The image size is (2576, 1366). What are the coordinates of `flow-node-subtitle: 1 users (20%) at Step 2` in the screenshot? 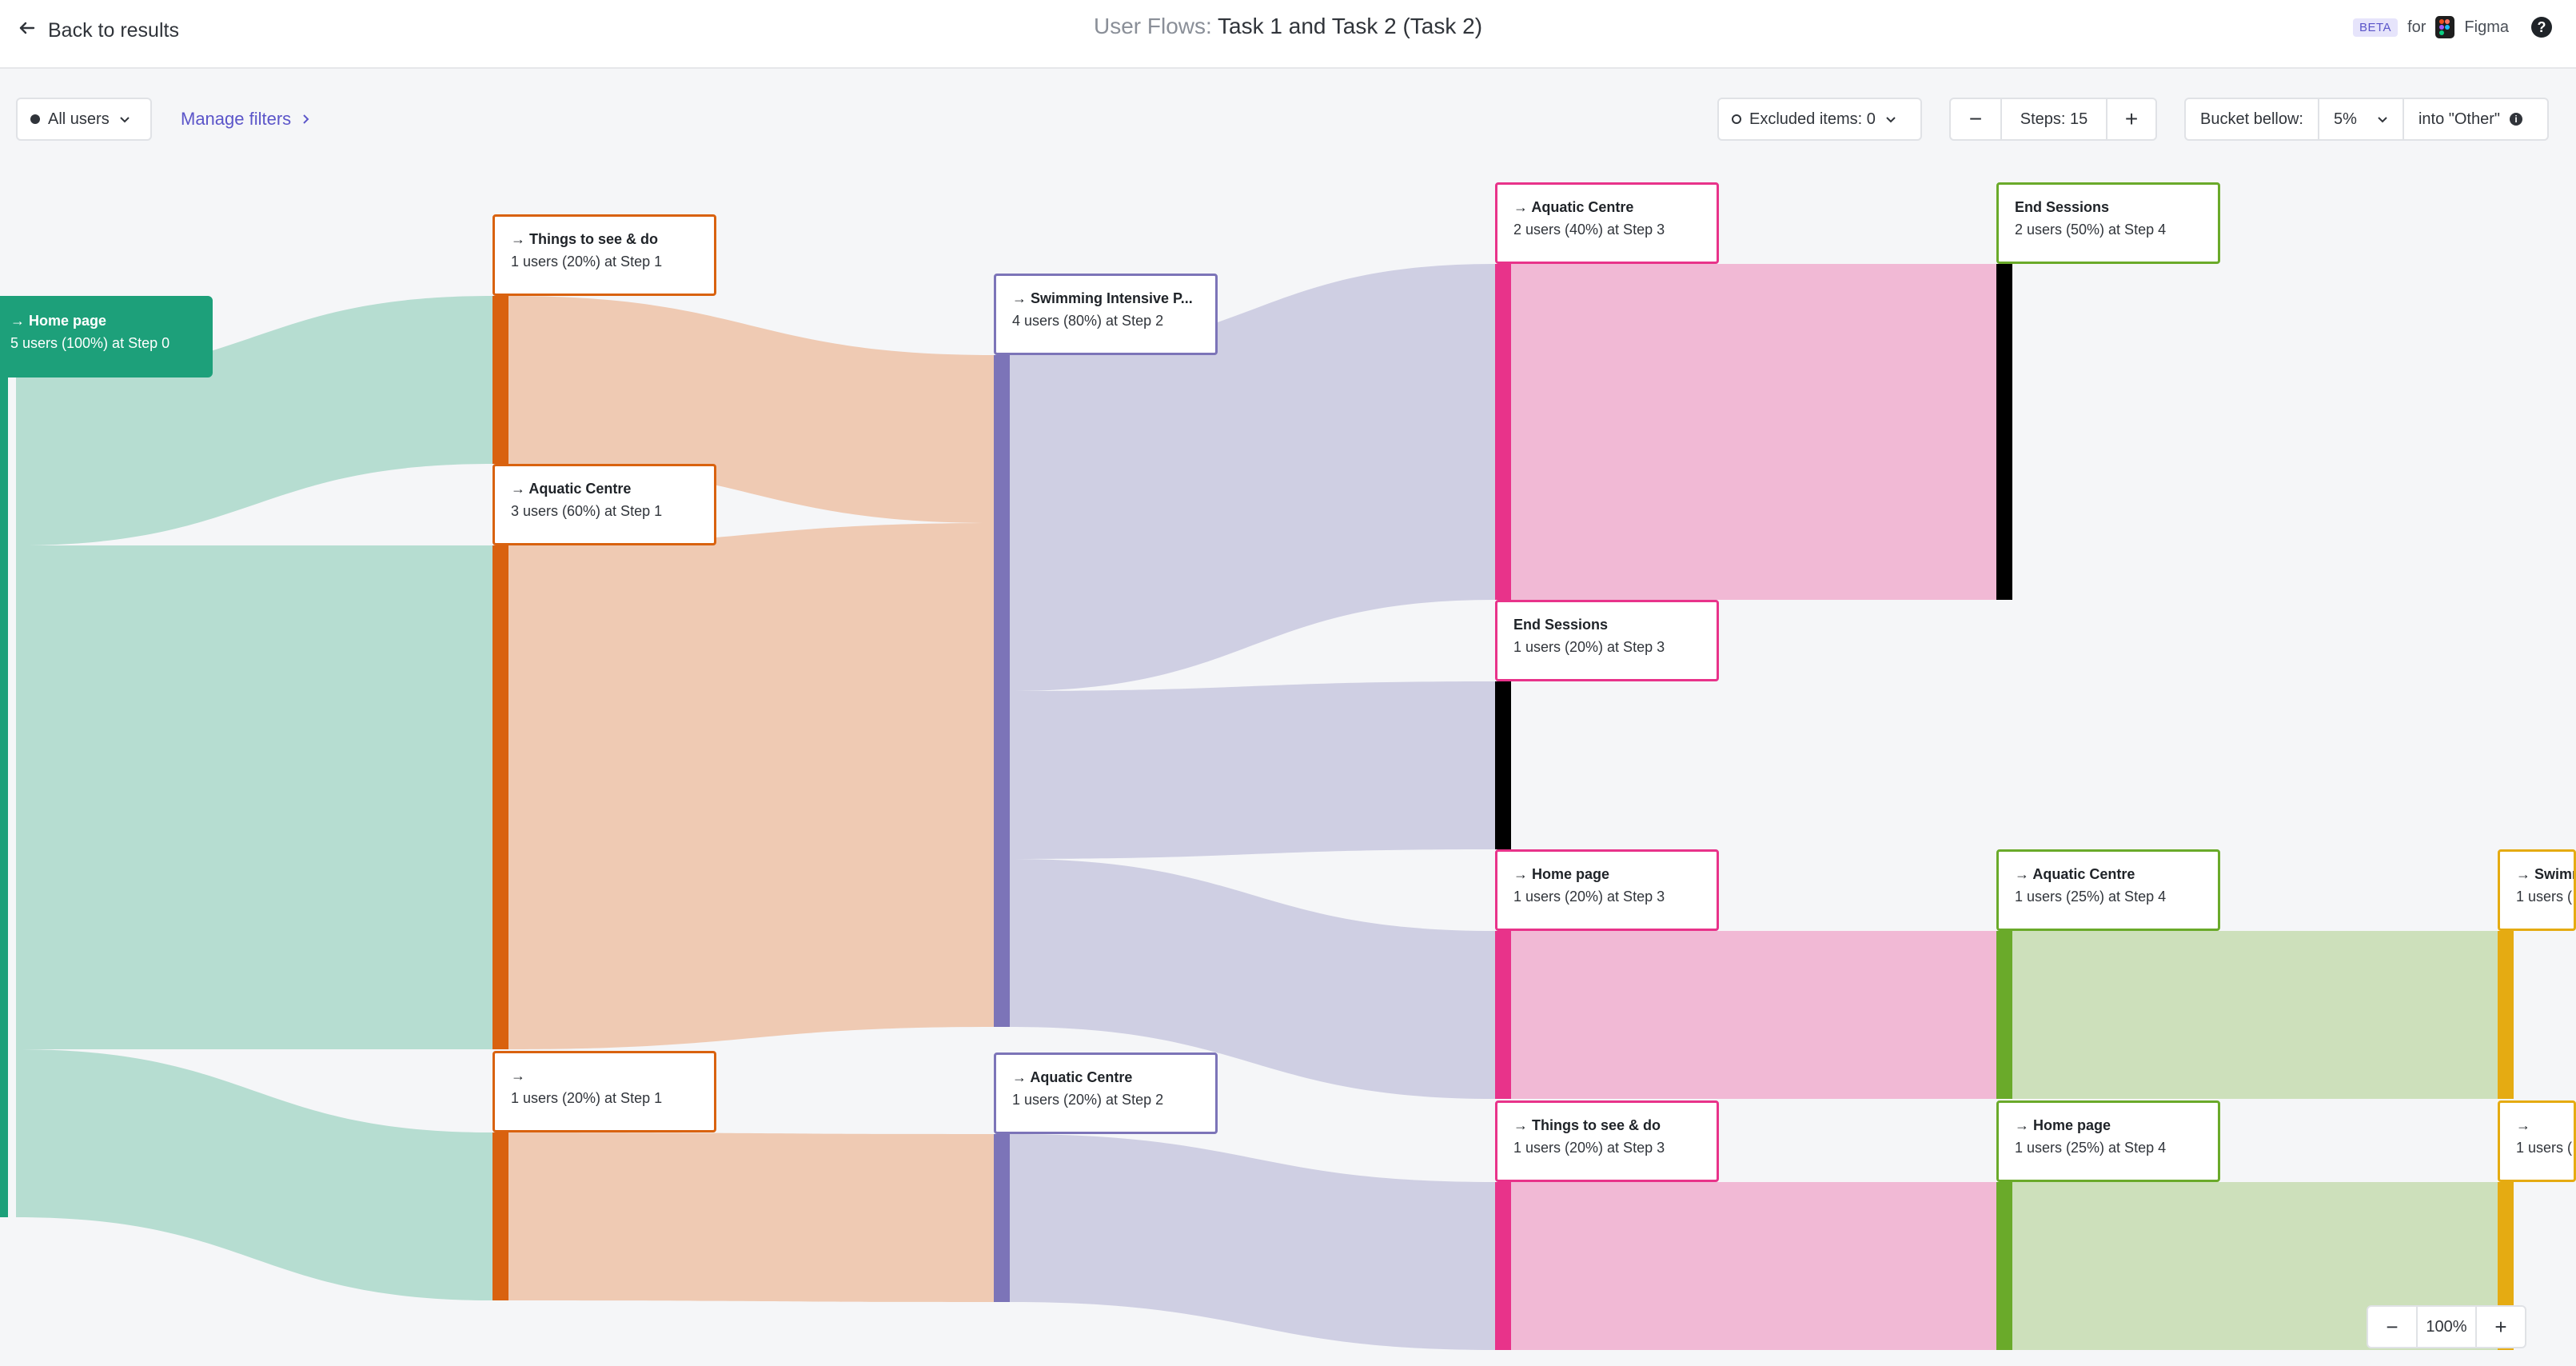 It's located at (1088, 1100).